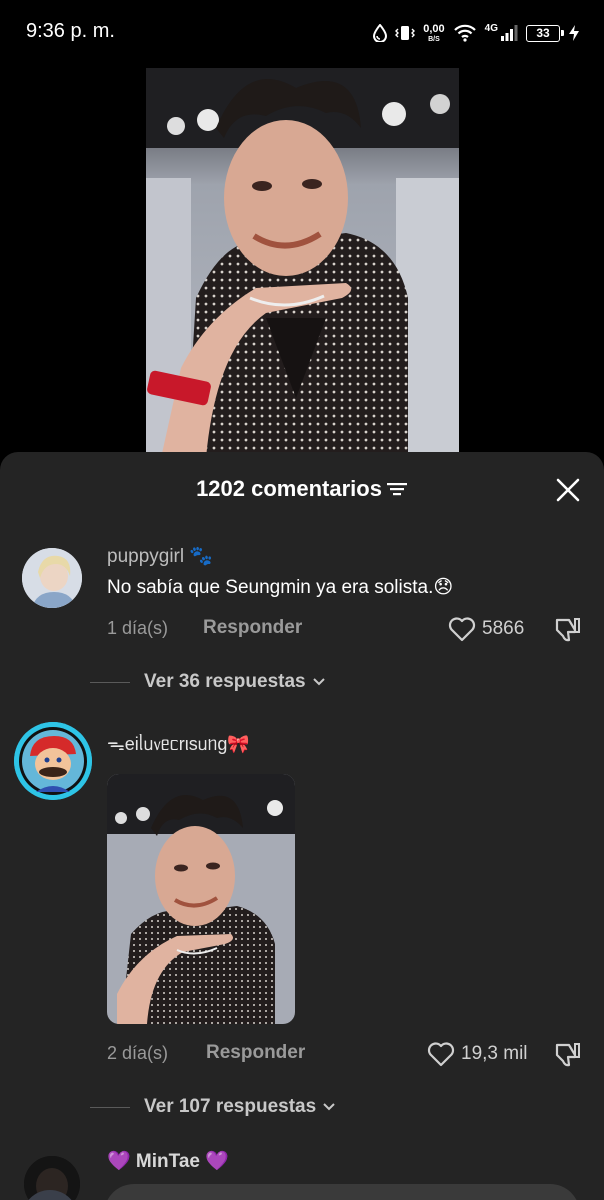 This screenshot has width=604, height=1200. I want to click on battery-level: 33, so click(543, 33).